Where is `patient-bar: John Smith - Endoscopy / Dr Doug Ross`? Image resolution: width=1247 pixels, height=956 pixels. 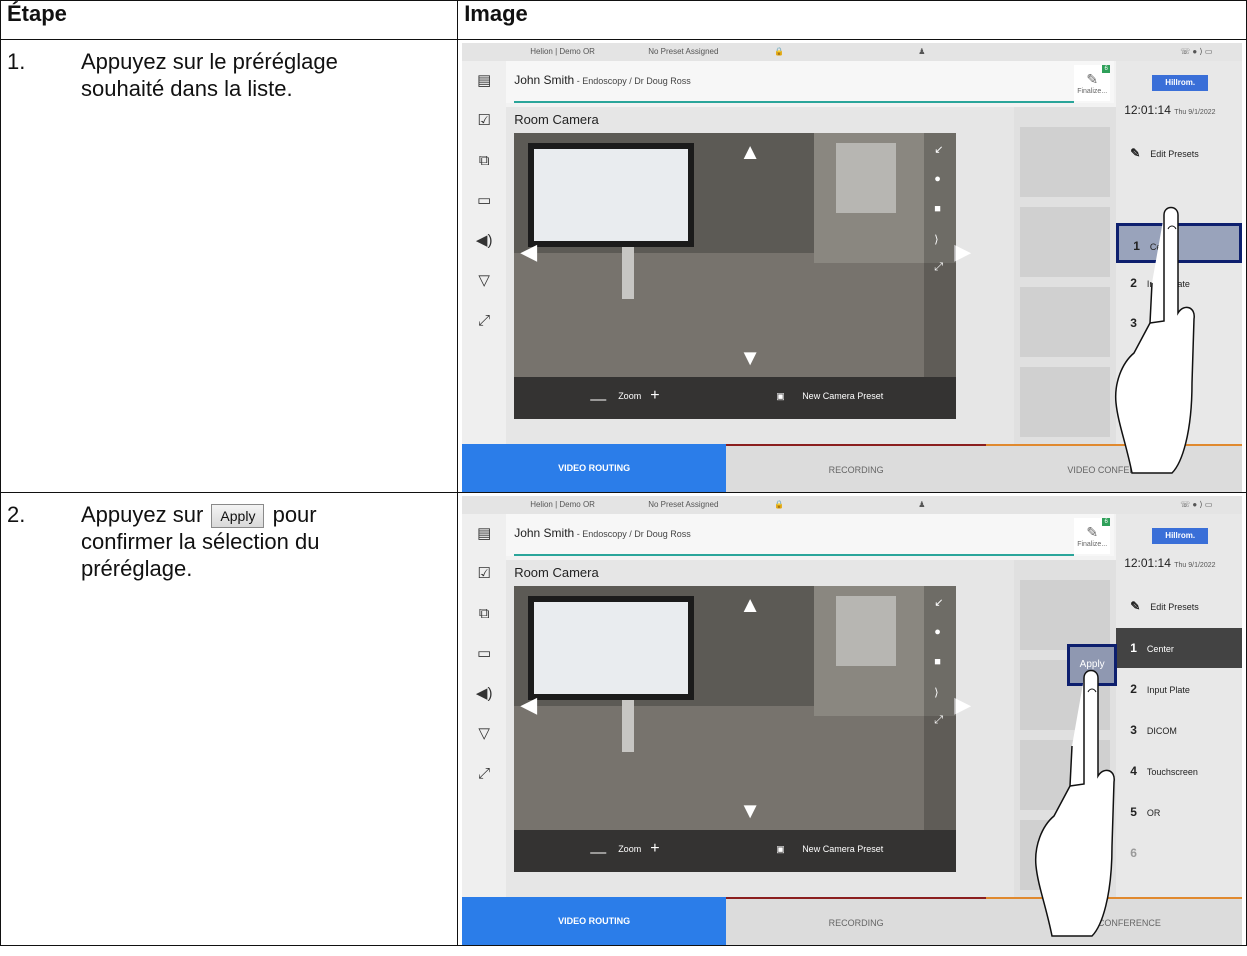 patient-bar: John Smith - Endoscopy / Dr Doug Ross is located at coordinates (810, 535).